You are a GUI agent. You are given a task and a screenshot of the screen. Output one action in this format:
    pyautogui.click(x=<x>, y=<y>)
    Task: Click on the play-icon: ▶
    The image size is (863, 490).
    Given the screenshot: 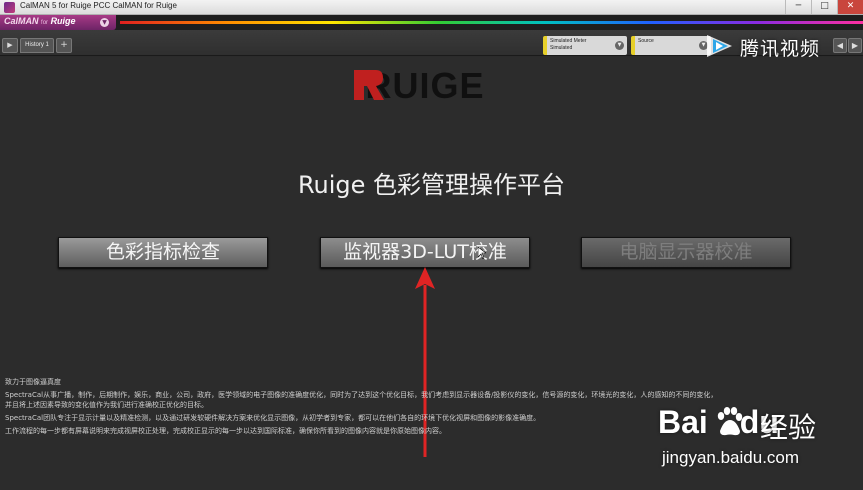 What is the action you would take?
    pyautogui.click(x=10, y=45)
    